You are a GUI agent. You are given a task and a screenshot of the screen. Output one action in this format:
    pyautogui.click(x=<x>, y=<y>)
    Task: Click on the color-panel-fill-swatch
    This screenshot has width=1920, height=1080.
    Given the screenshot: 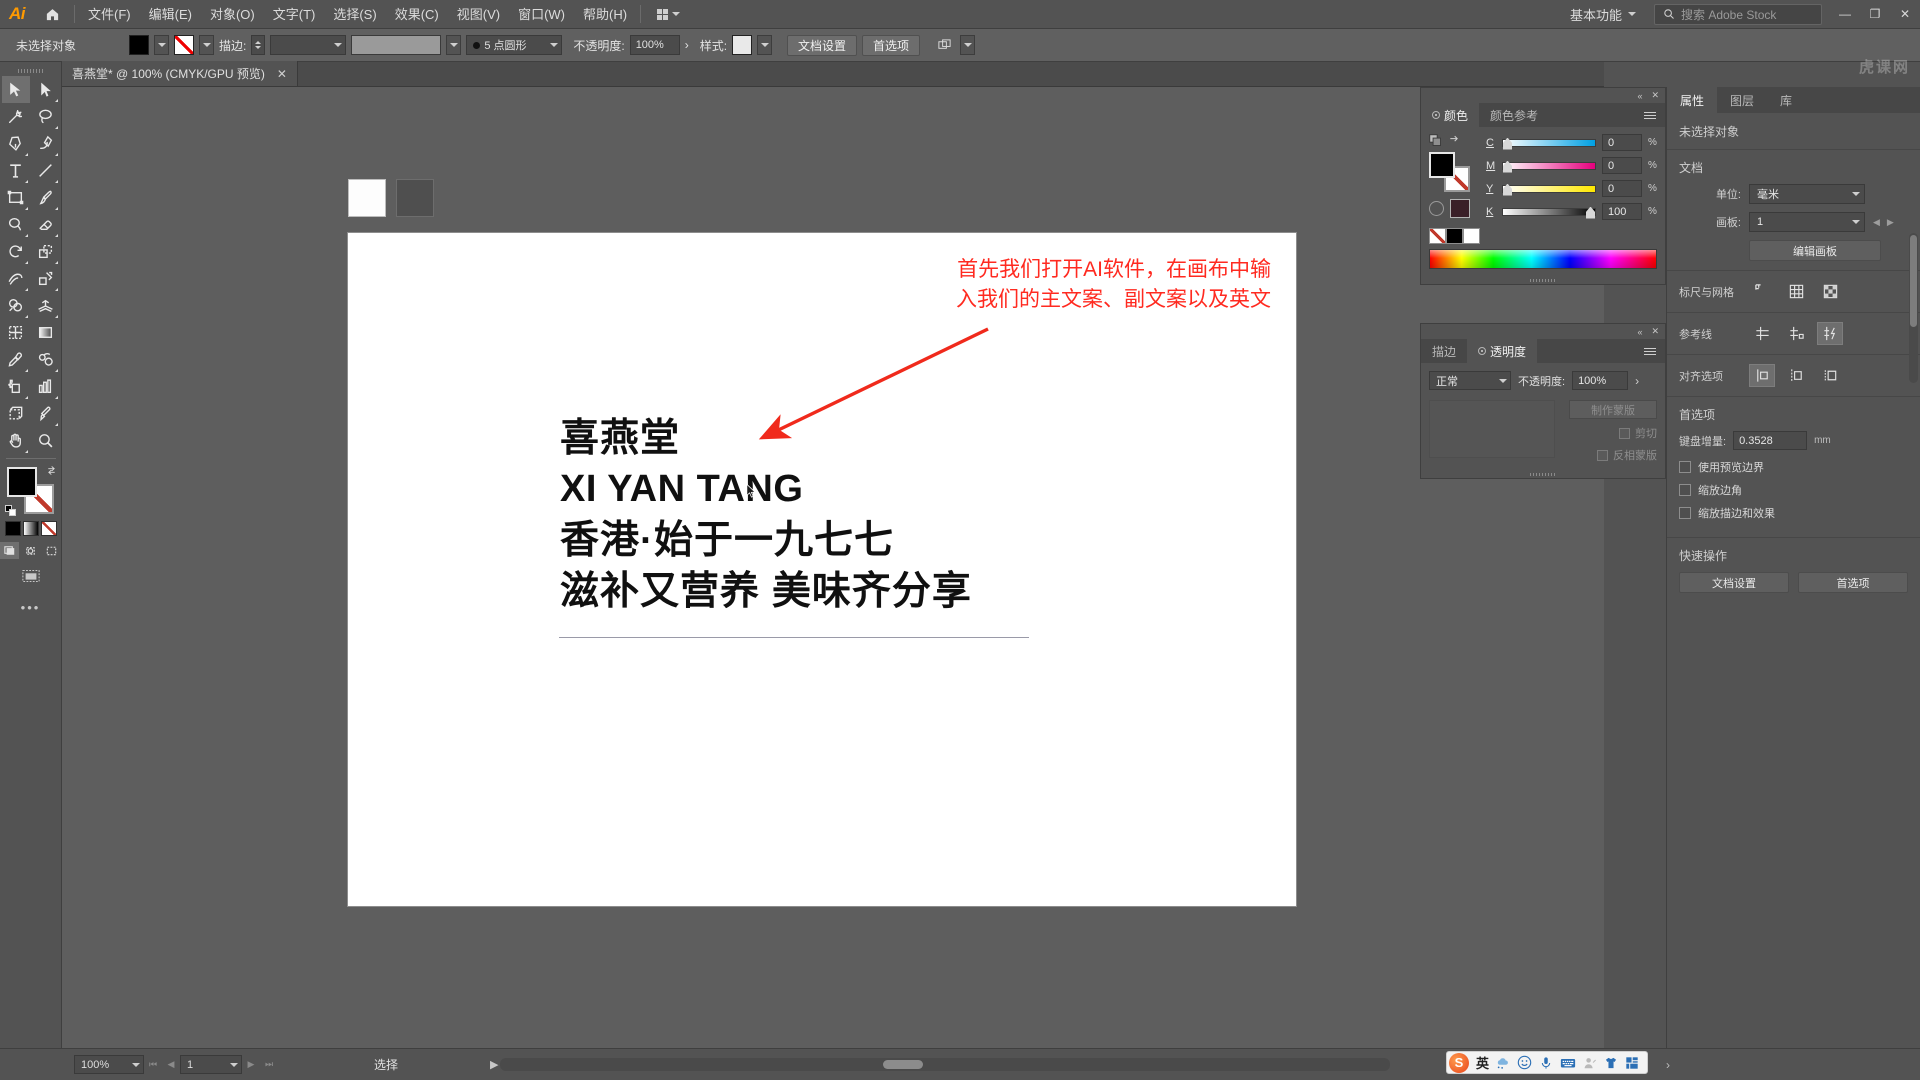 What is the action you would take?
    pyautogui.click(x=1442, y=165)
    